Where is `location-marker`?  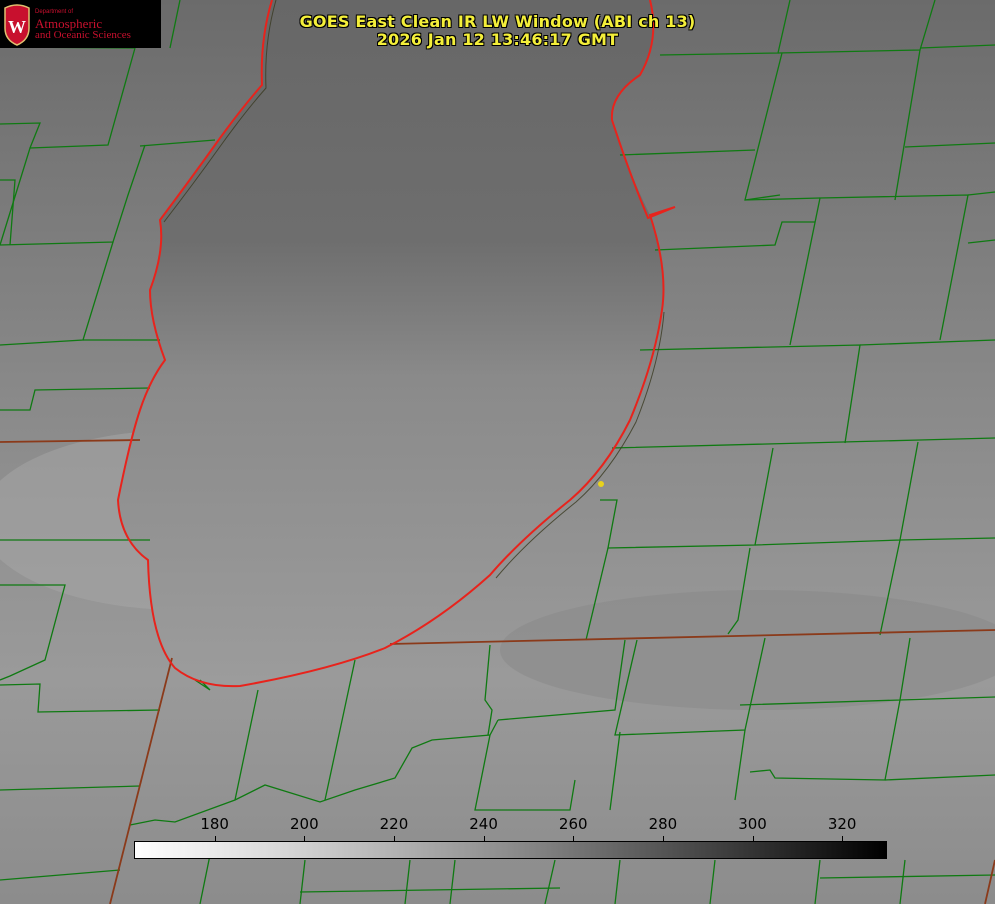
location-marker is located at coordinates (601, 484).